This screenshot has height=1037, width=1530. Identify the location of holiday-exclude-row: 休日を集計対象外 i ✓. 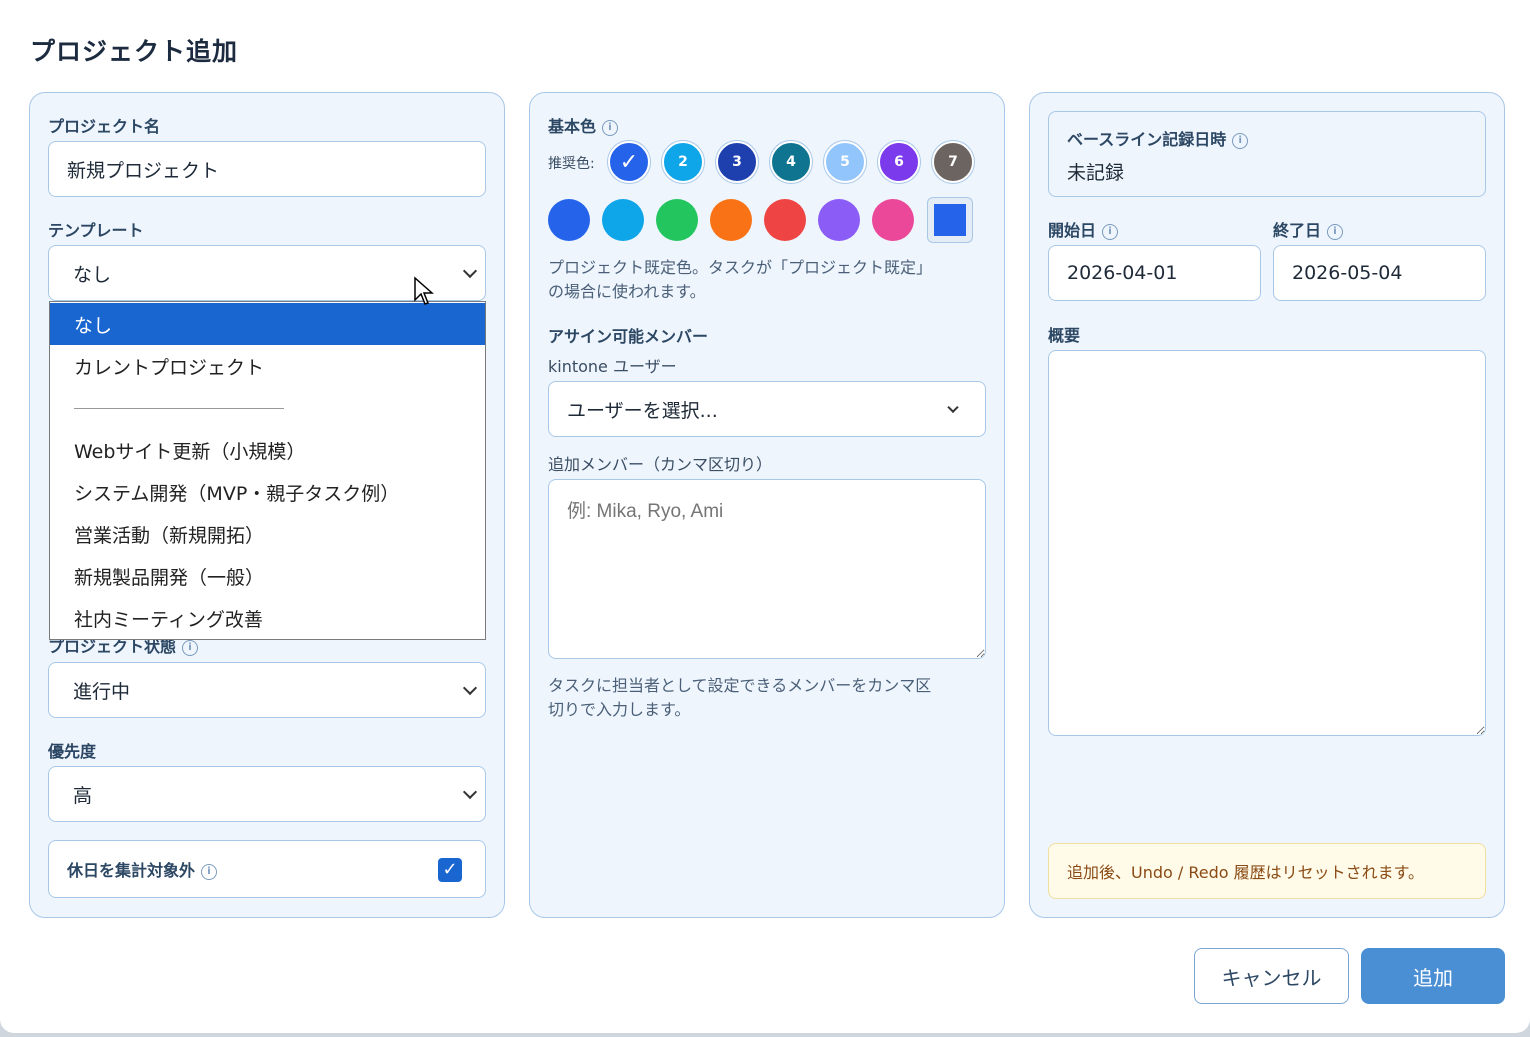
(267, 869).